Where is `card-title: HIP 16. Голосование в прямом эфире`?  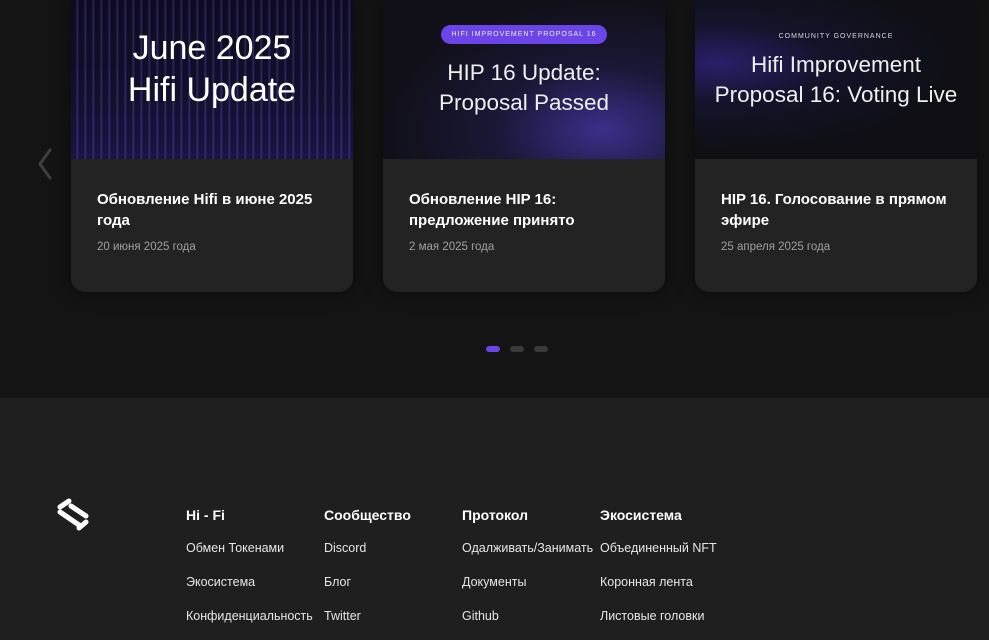
card-title: HIP 16. Голосование в прямом эфире is located at coordinates (836, 210).